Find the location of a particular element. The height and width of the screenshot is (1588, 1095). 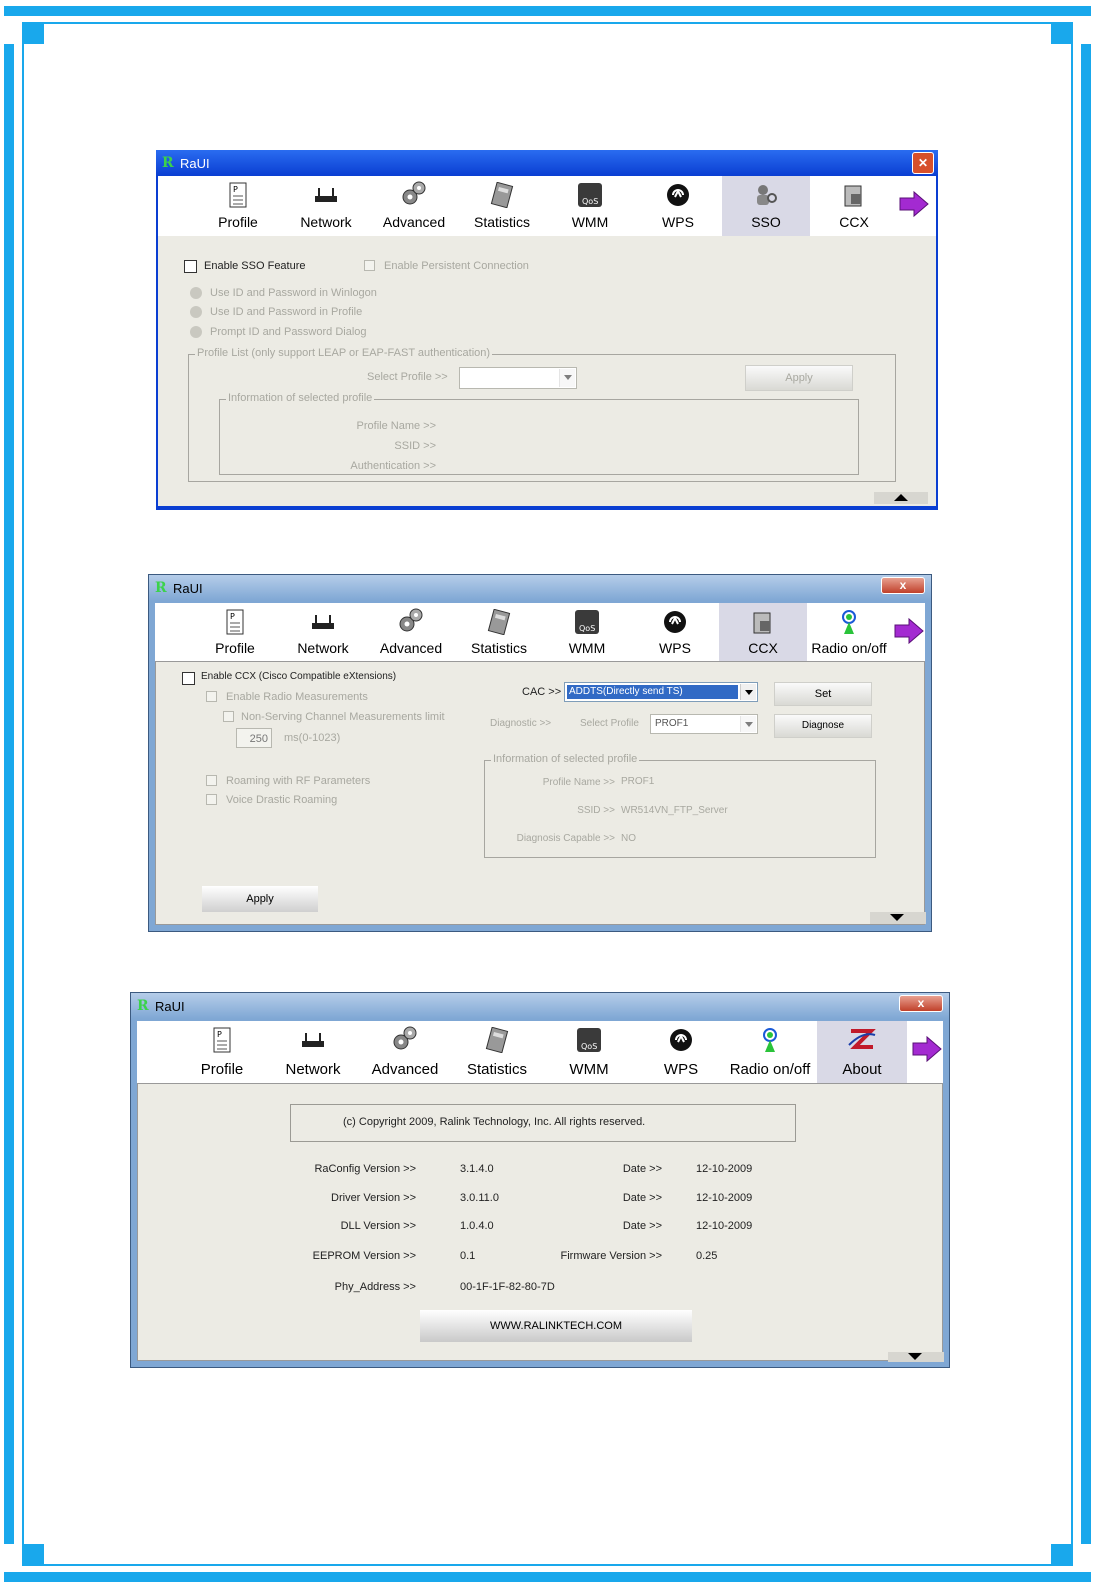

cac-value: ADDTS(Directly send TS) is located at coordinates (652, 692).